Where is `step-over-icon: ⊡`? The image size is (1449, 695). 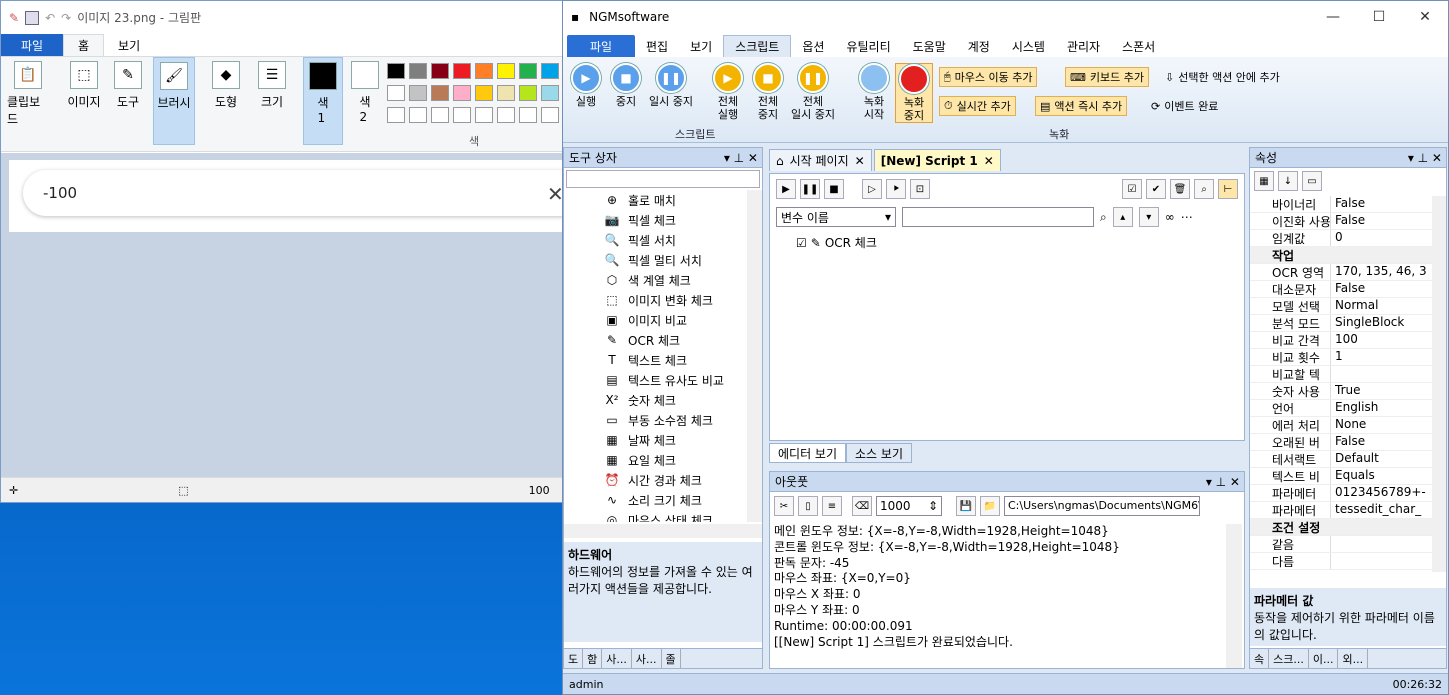
step-over-icon: ⊡ is located at coordinates (920, 189).